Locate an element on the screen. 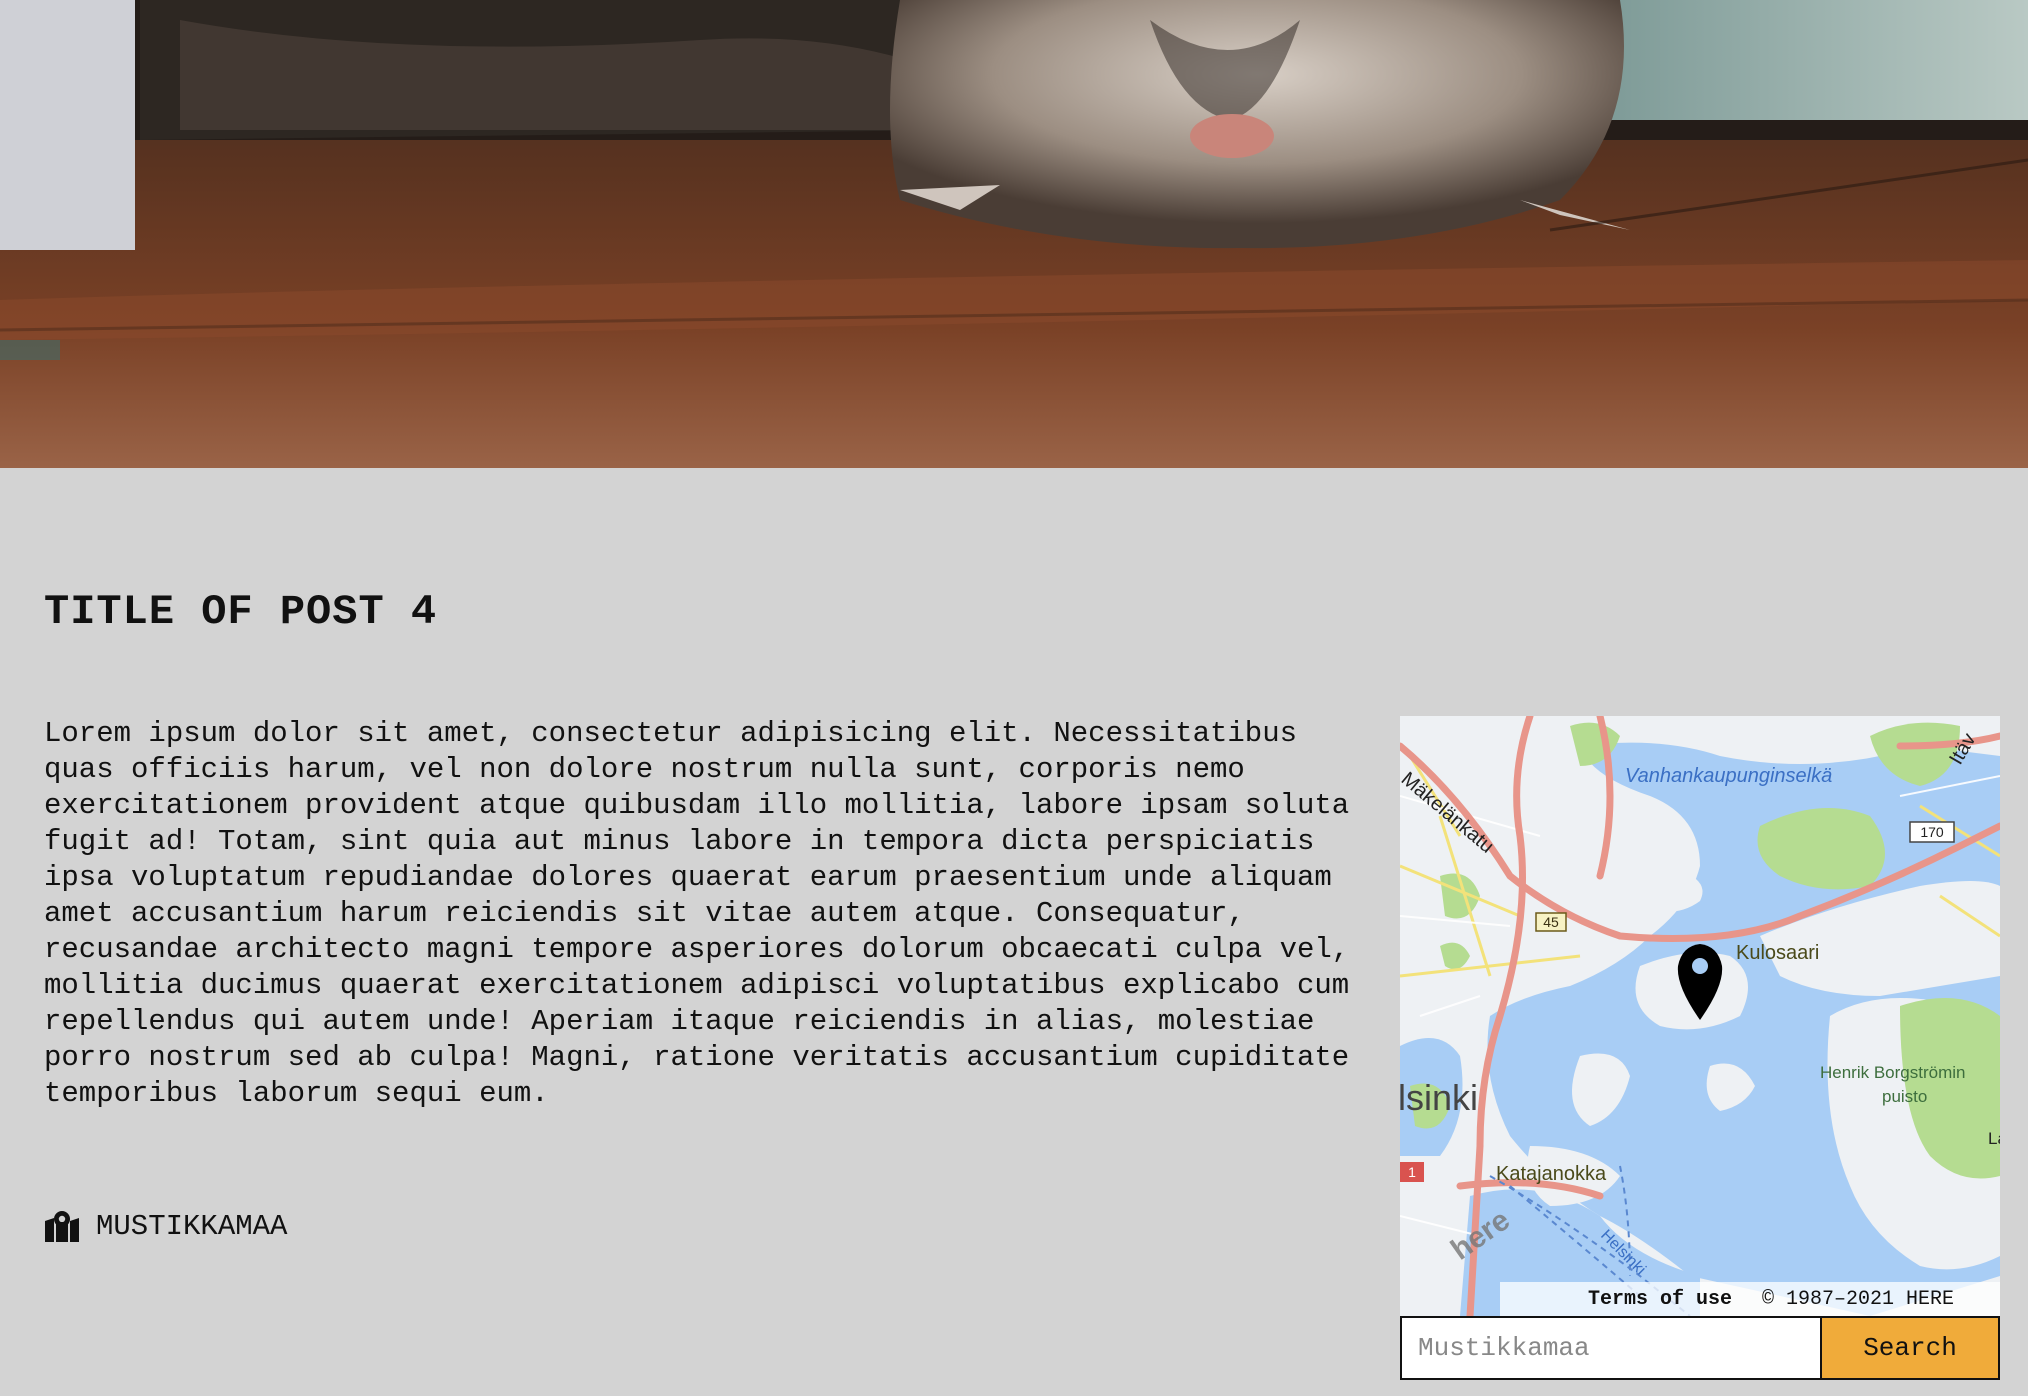 The height and width of the screenshot is (1396, 2028). search-input is located at coordinates (1611, 1348).